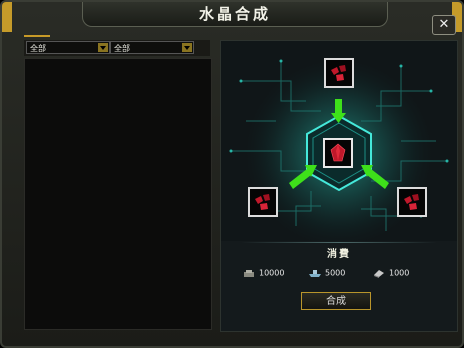  I want to click on synthesize-button: 合成, so click(336, 301).